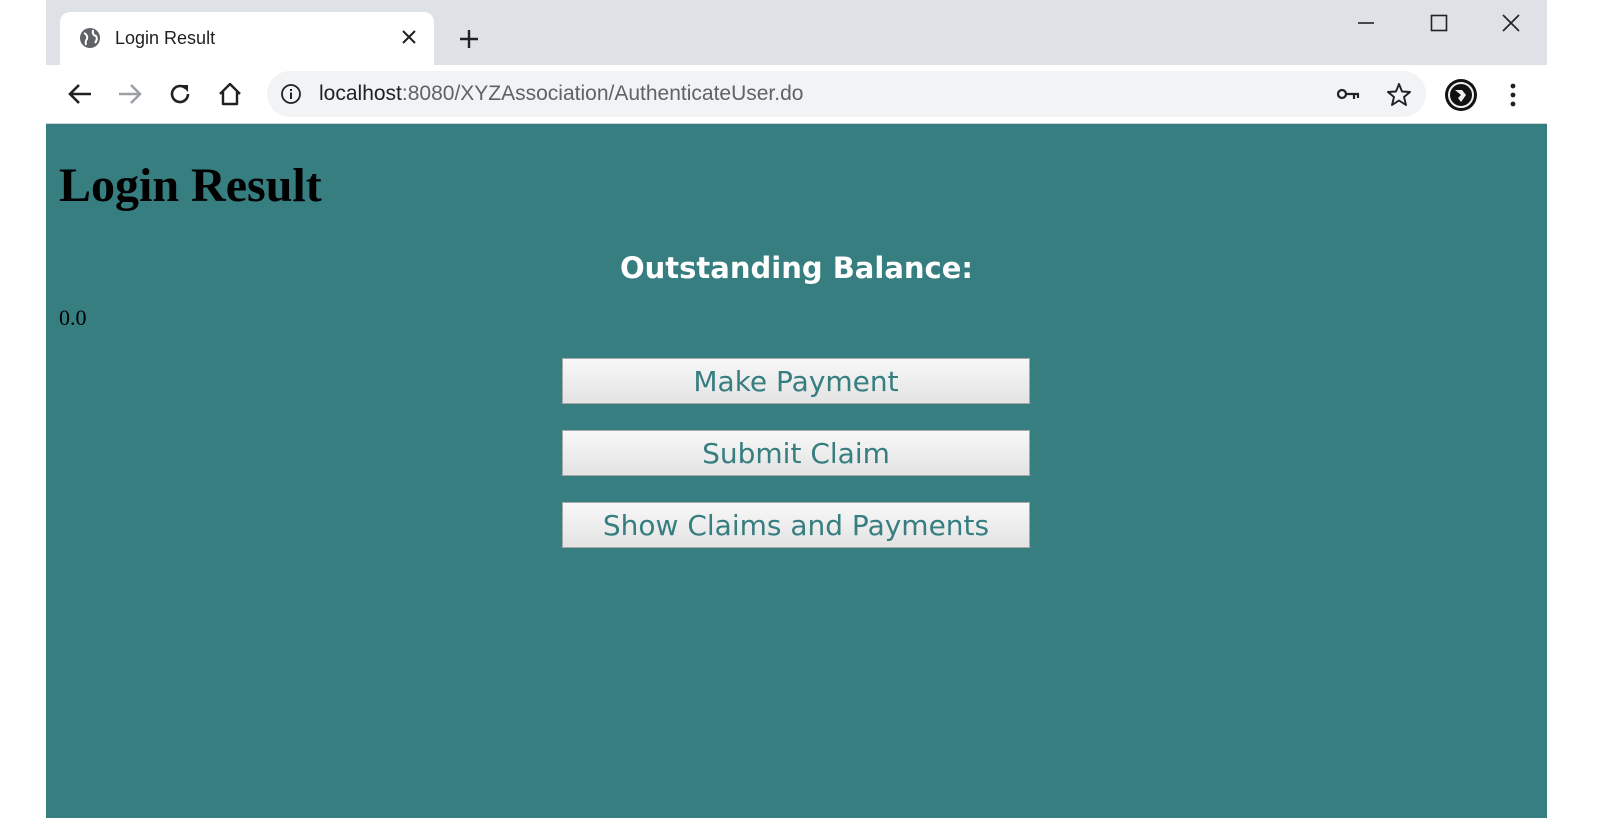 This screenshot has height=840, width=1610. What do you see at coordinates (73, 317) in the screenshot?
I see `balance-value: 0.0` at bounding box center [73, 317].